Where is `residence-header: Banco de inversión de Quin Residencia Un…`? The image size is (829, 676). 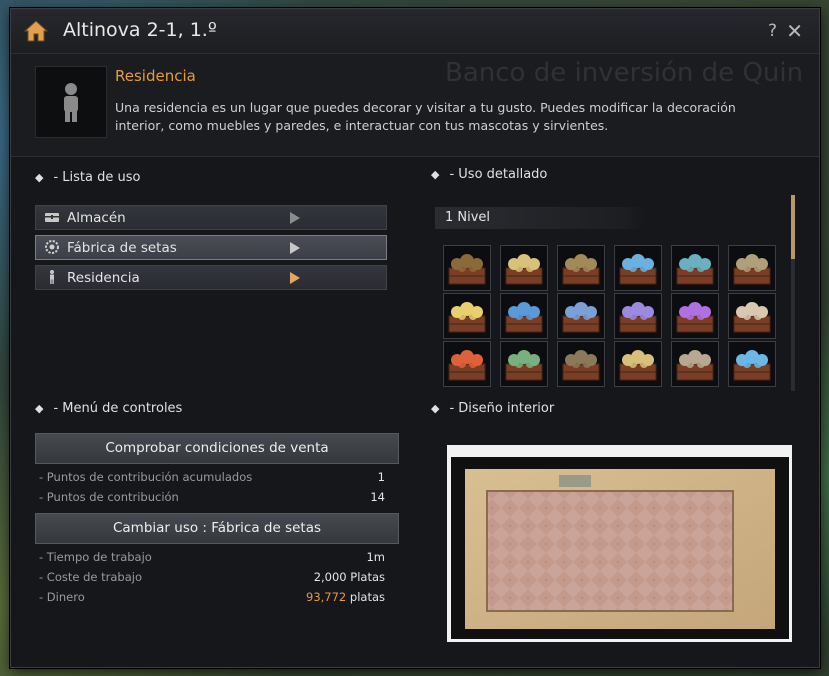
residence-header: Banco de inversión de Quin Residencia Un… is located at coordinates (415, 105).